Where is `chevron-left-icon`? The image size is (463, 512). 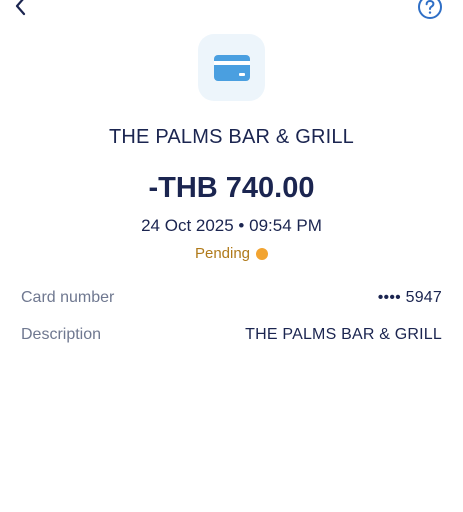 chevron-left-icon is located at coordinates (20, 8).